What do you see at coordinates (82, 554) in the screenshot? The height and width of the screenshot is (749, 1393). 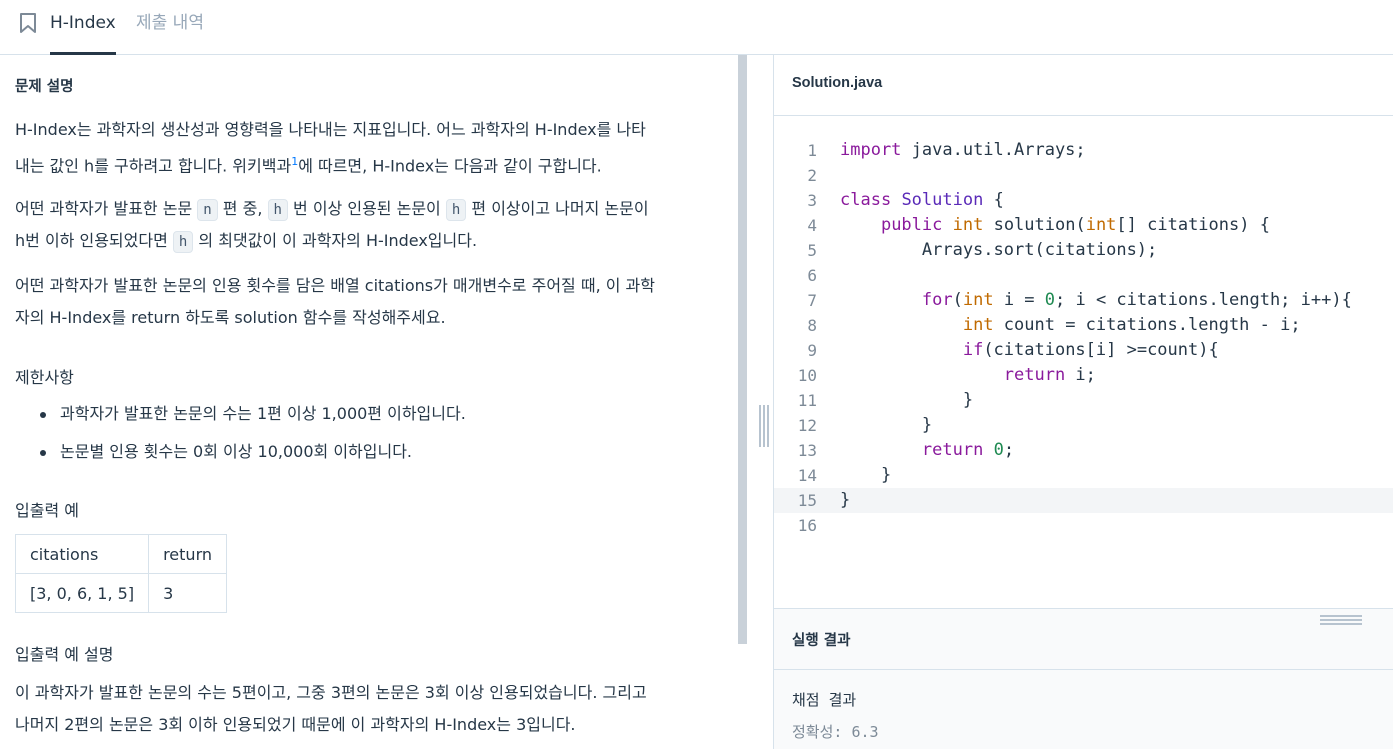 I see `table-header-cell: citations` at bounding box center [82, 554].